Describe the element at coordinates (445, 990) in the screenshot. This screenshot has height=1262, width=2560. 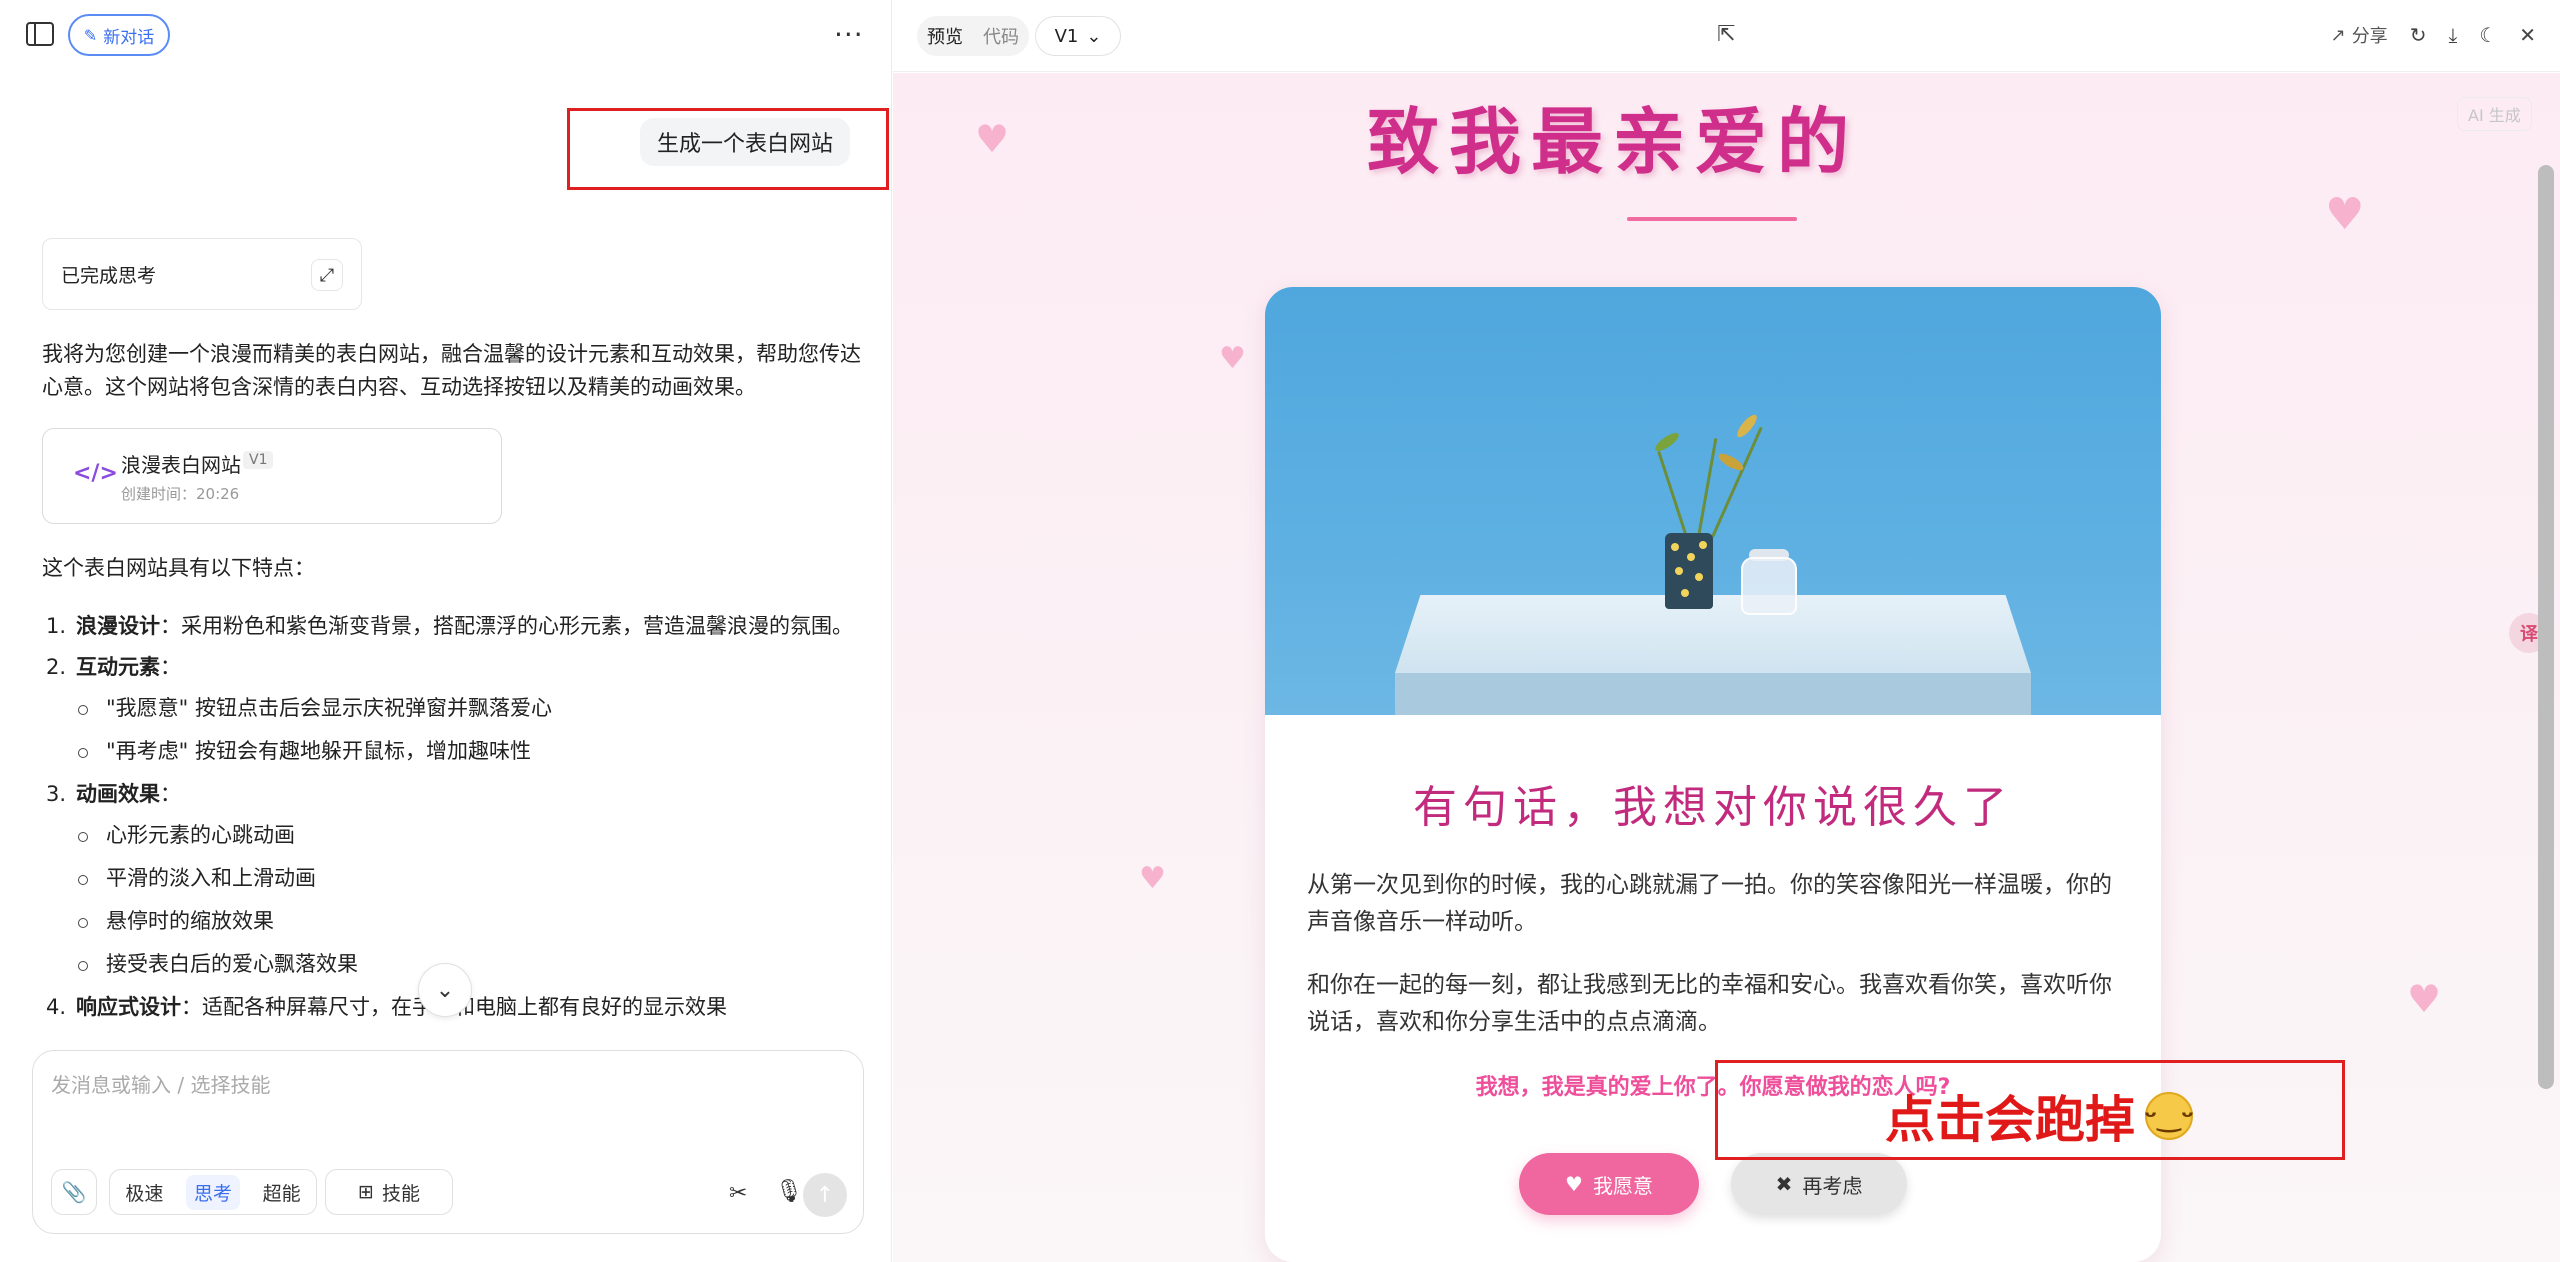
I see `scroll-down-icon: ⌄` at that location.